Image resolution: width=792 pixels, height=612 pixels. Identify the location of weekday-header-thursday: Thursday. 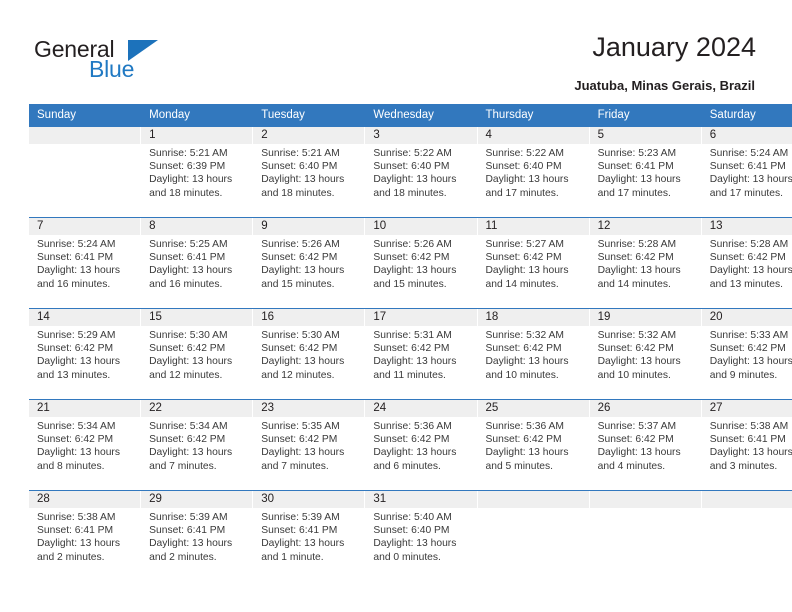
(533, 115).